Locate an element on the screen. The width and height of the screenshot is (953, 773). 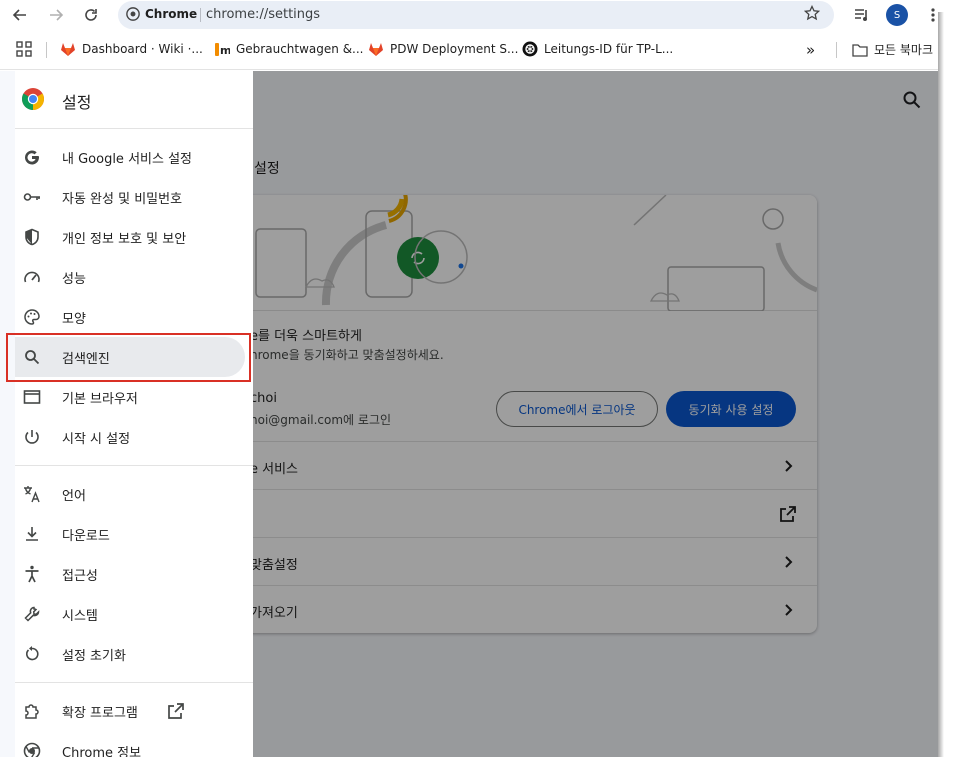
nav-label: 시스템 is located at coordinates (80, 616).